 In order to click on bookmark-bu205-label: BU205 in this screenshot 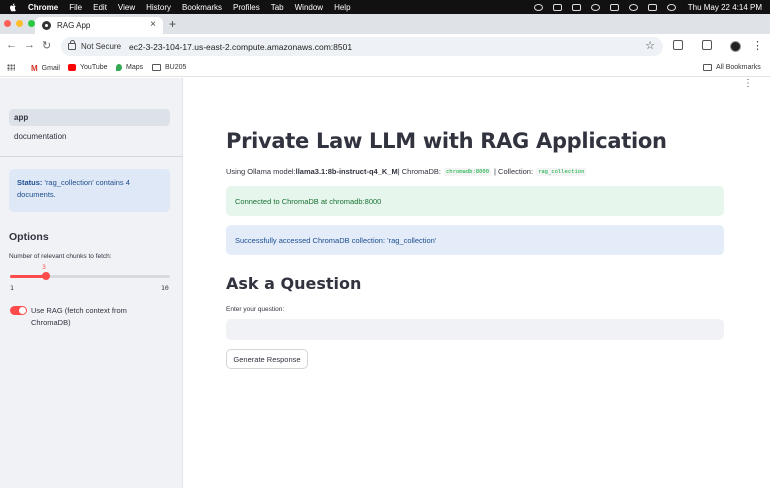, I will do `click(176, 67)`.